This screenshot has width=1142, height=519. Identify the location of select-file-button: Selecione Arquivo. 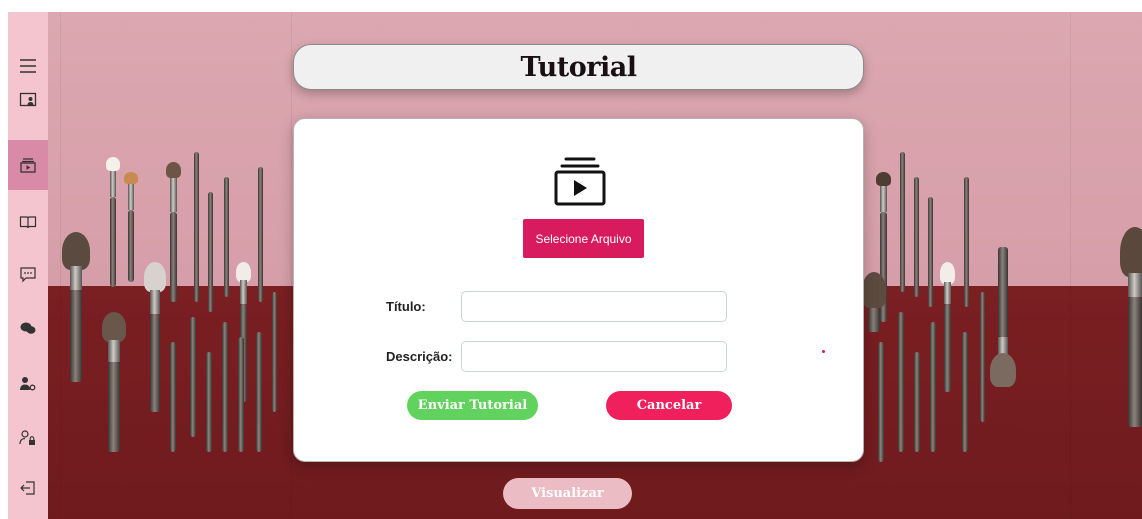
(583, 238).